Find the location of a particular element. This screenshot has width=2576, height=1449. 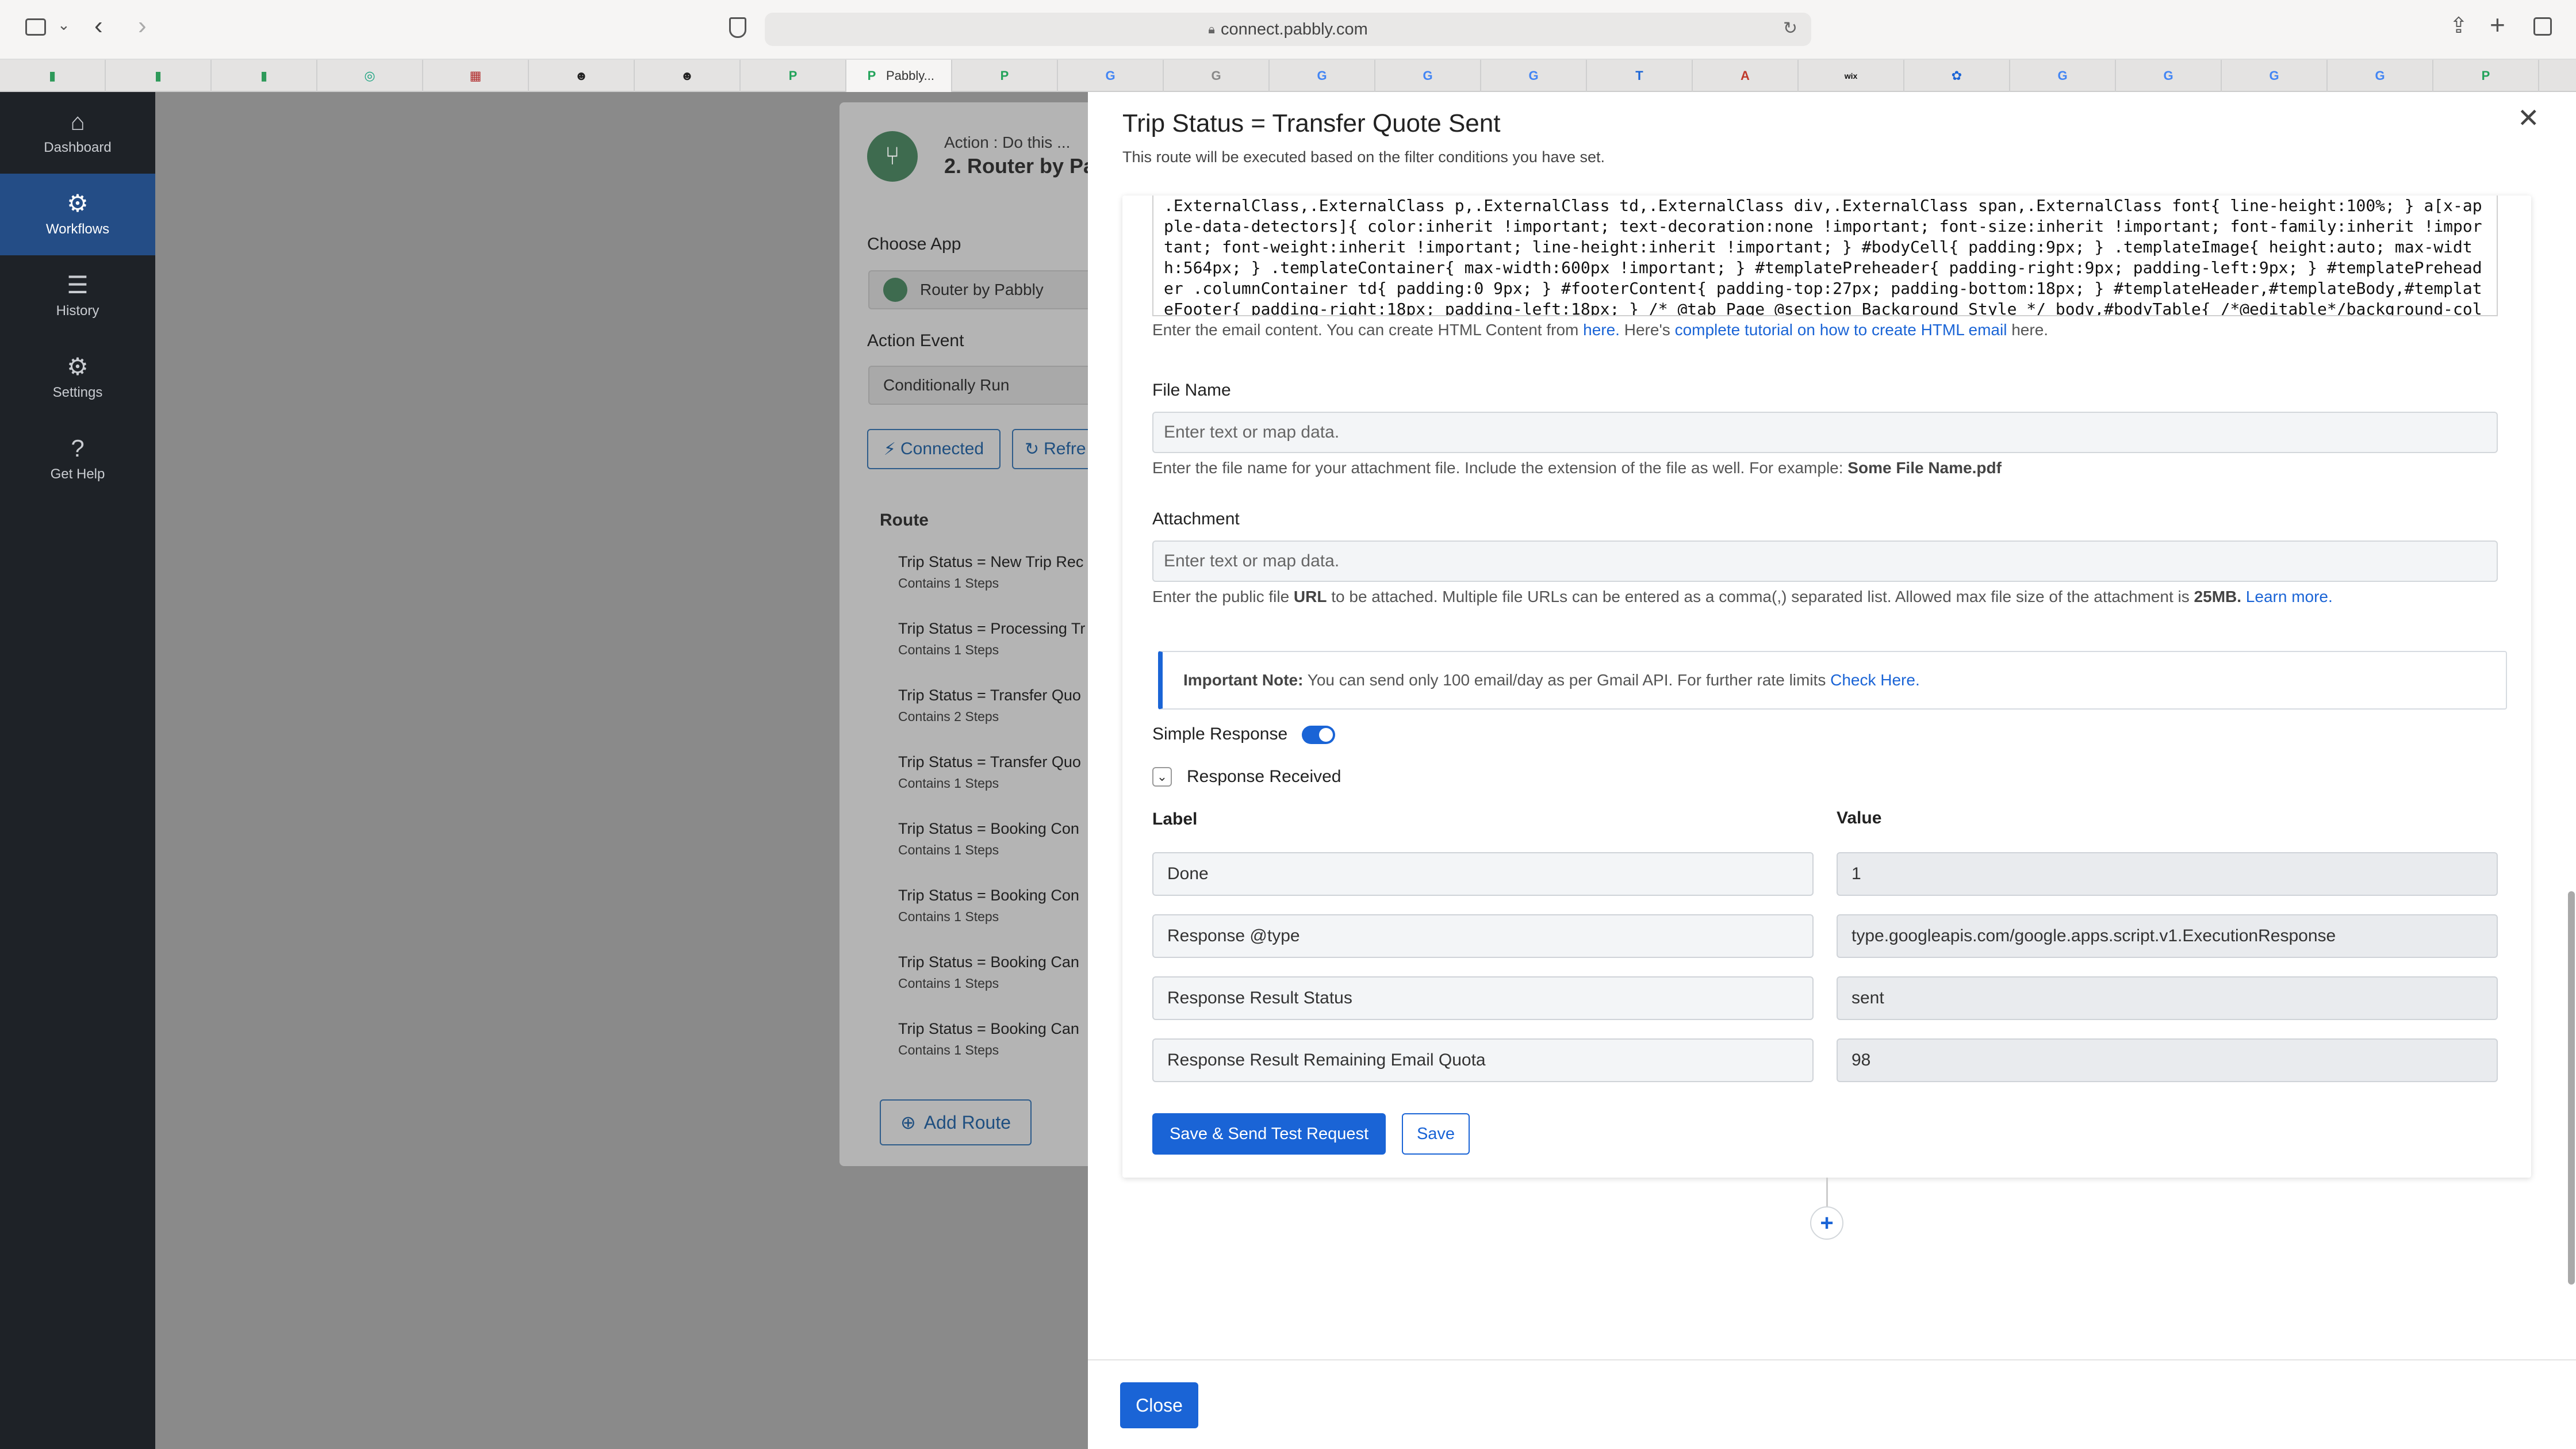

check-here-link: Check Here. is located at coordinates (1875, 680).